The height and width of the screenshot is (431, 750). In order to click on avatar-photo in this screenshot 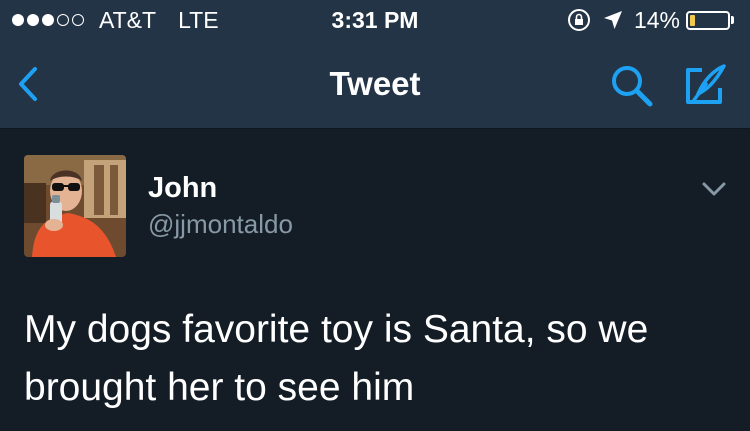, I will do `click(75, 206)`.